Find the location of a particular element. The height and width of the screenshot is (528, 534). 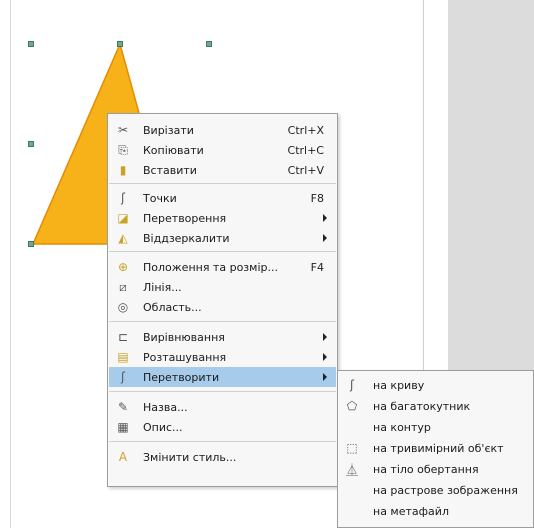

cut-icon: ✂ is located at coordinates (123, 130).